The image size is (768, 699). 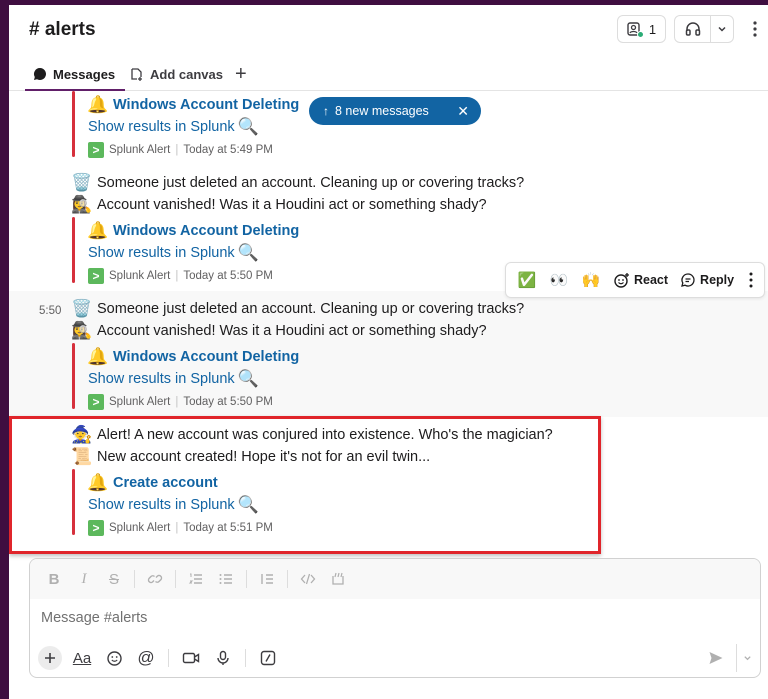 I want to click on attachment-footer: > Splunk Alert | Today at 5:50 PM, so click(x=180, y=276).